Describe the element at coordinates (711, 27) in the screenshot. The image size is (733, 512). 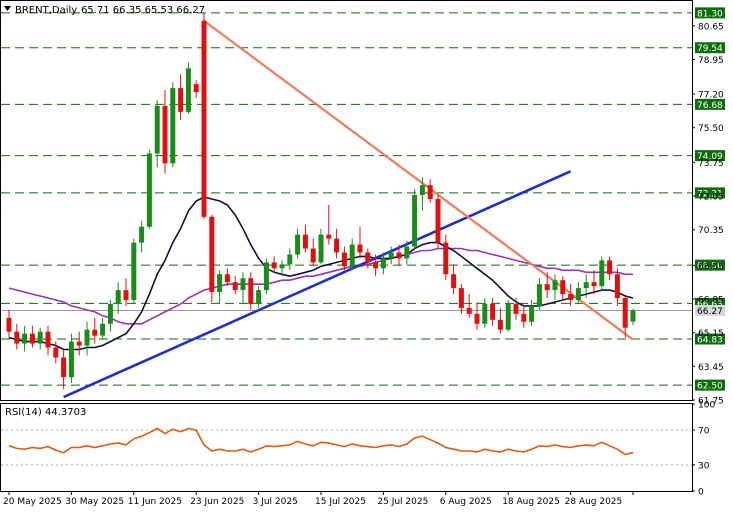
I see `price-tick-label: 80.65` at that location.